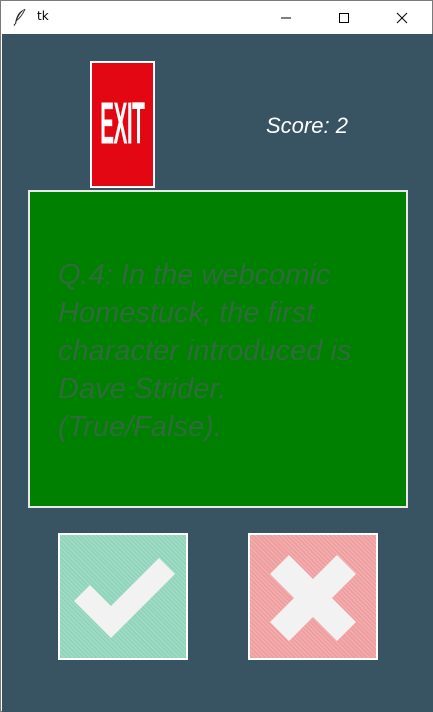 Image resolution: width=433 pixels, height=712 pixels. I want to click on close-button, so click(402, 17).